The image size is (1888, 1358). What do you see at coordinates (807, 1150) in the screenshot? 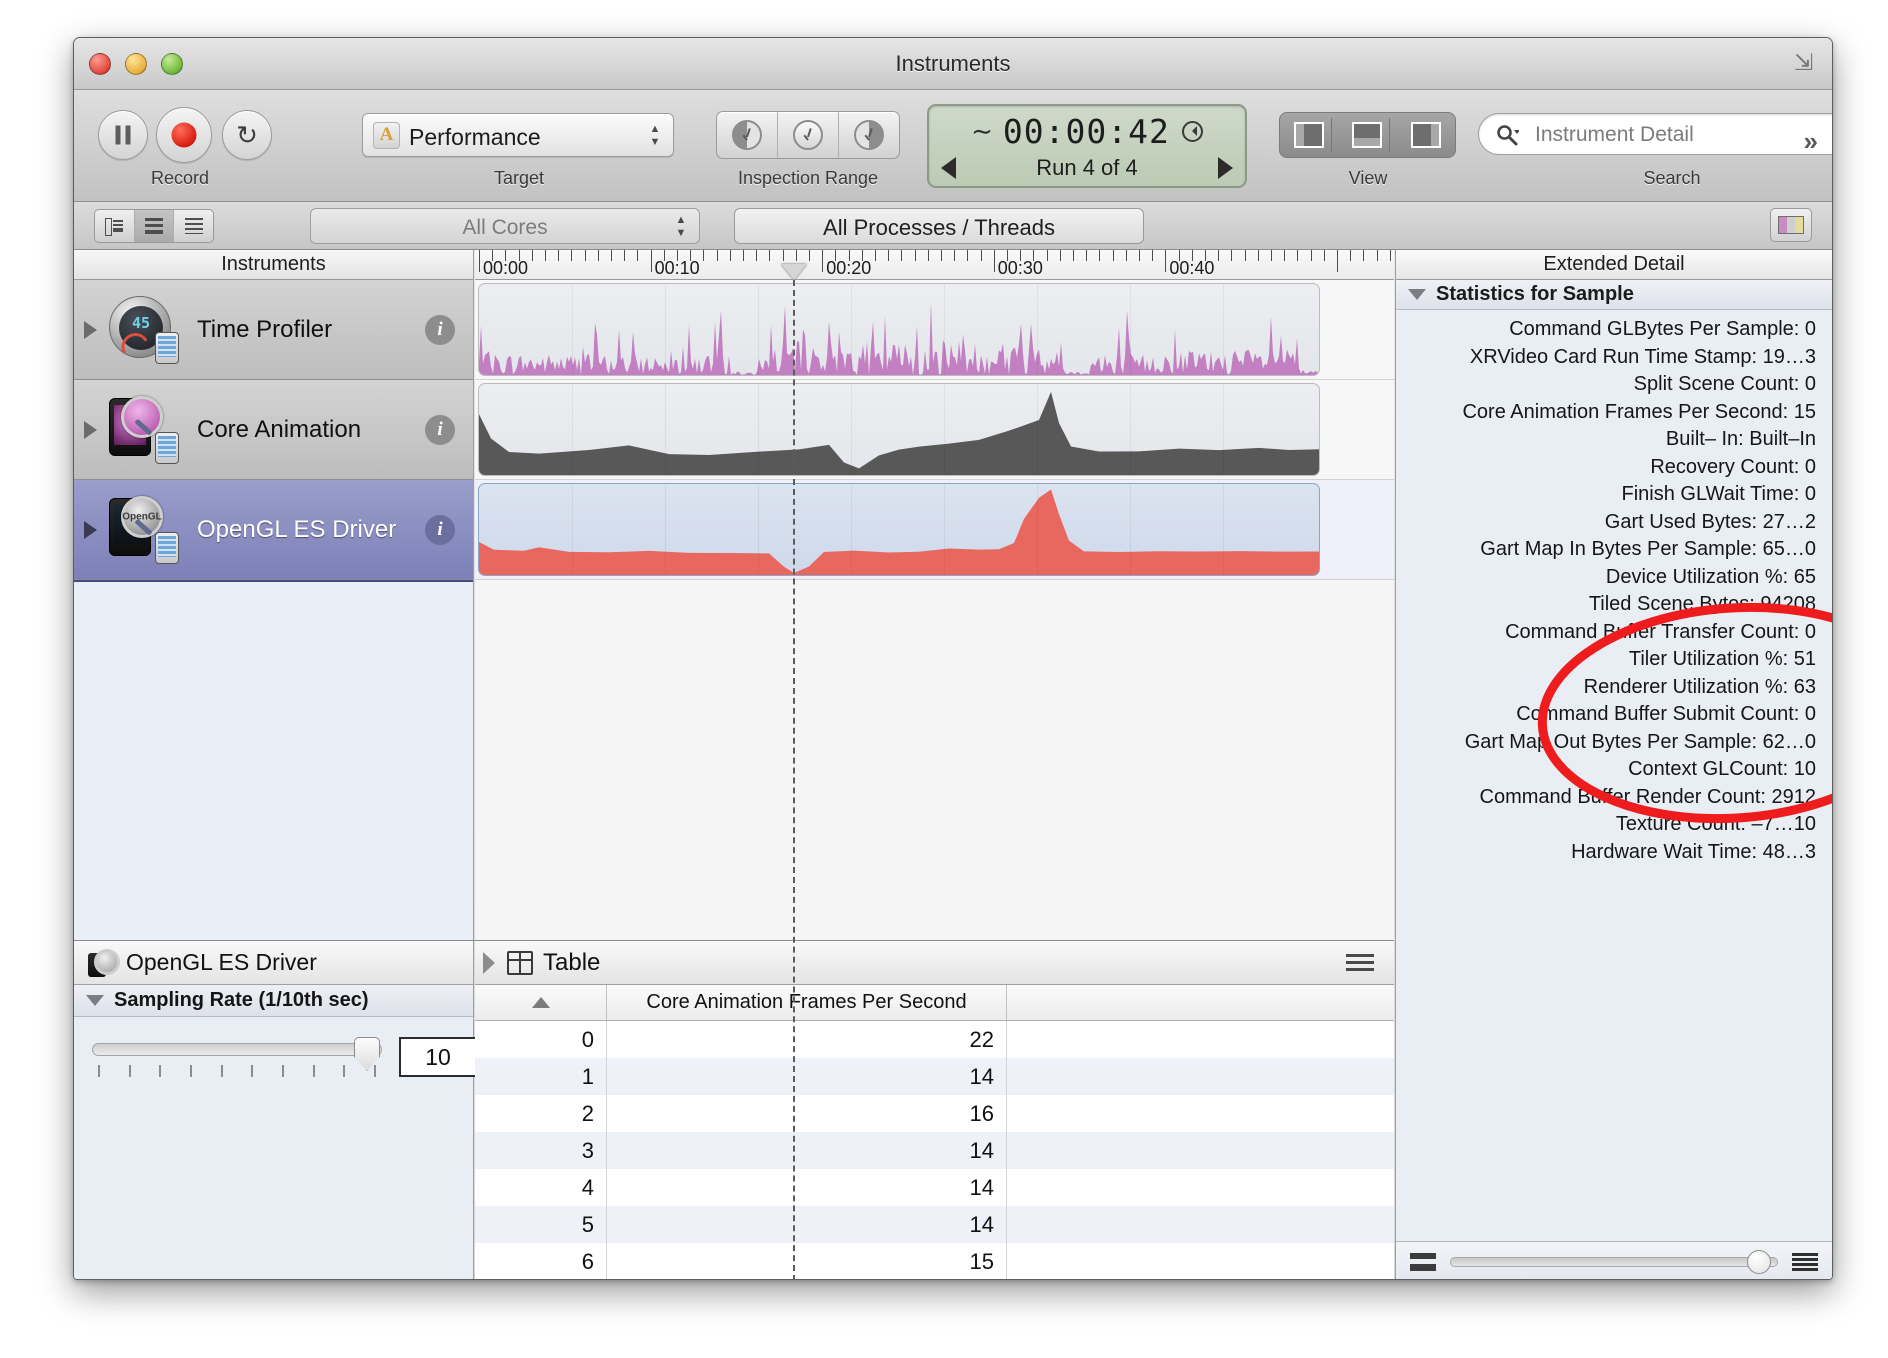
I see `table-cell-fps: 14` at bounding box center [807, 1150].